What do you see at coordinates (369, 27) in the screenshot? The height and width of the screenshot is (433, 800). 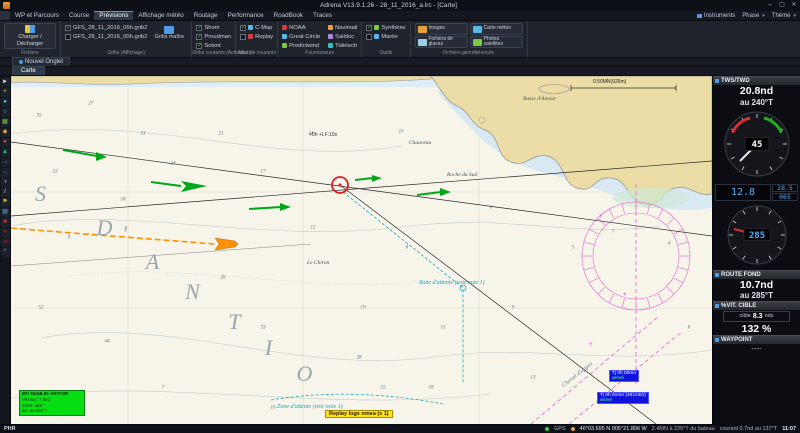 I see `outil-checkbox-synth-se: ✓` at bounding box center [369, 27].